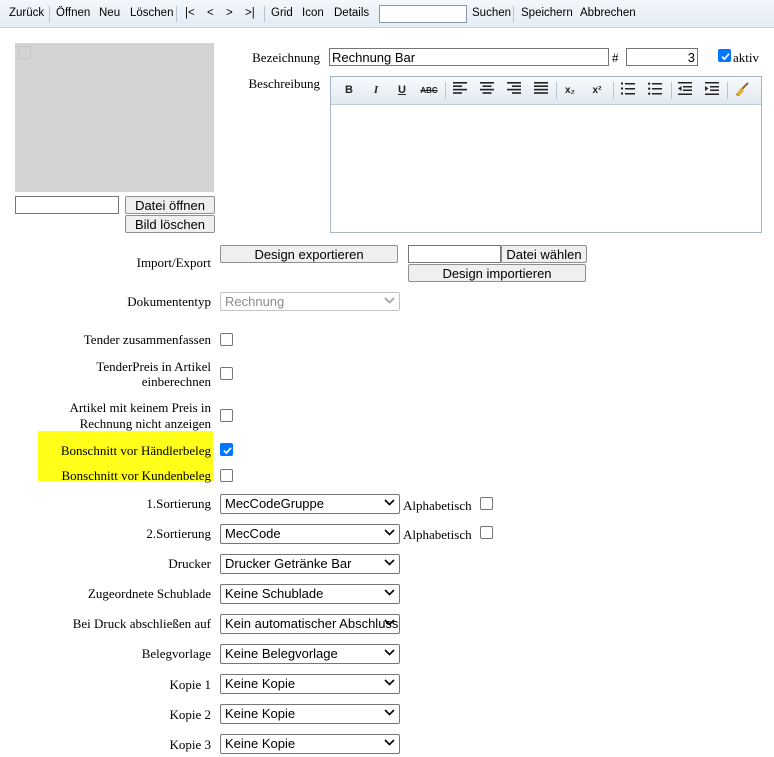 The width and height of the screenshot is (774, 757). Describe the element at coordinates (685, 90) in the screenshot. I see `outdent-icon` at that location.